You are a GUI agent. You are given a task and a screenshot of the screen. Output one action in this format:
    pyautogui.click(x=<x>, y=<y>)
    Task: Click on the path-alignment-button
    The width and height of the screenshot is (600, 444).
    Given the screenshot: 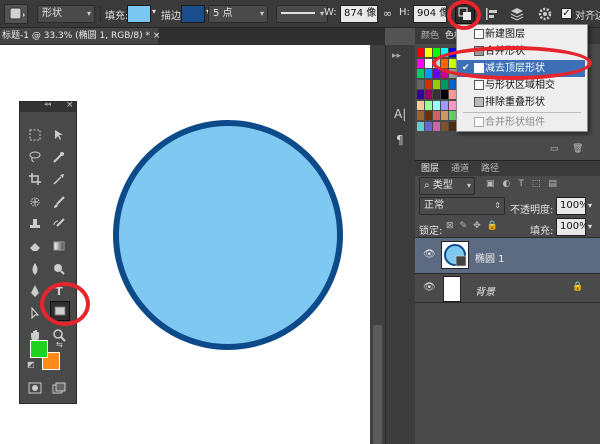 What is the action you would take?
    pyautogui.click(x=493, y=14)
    